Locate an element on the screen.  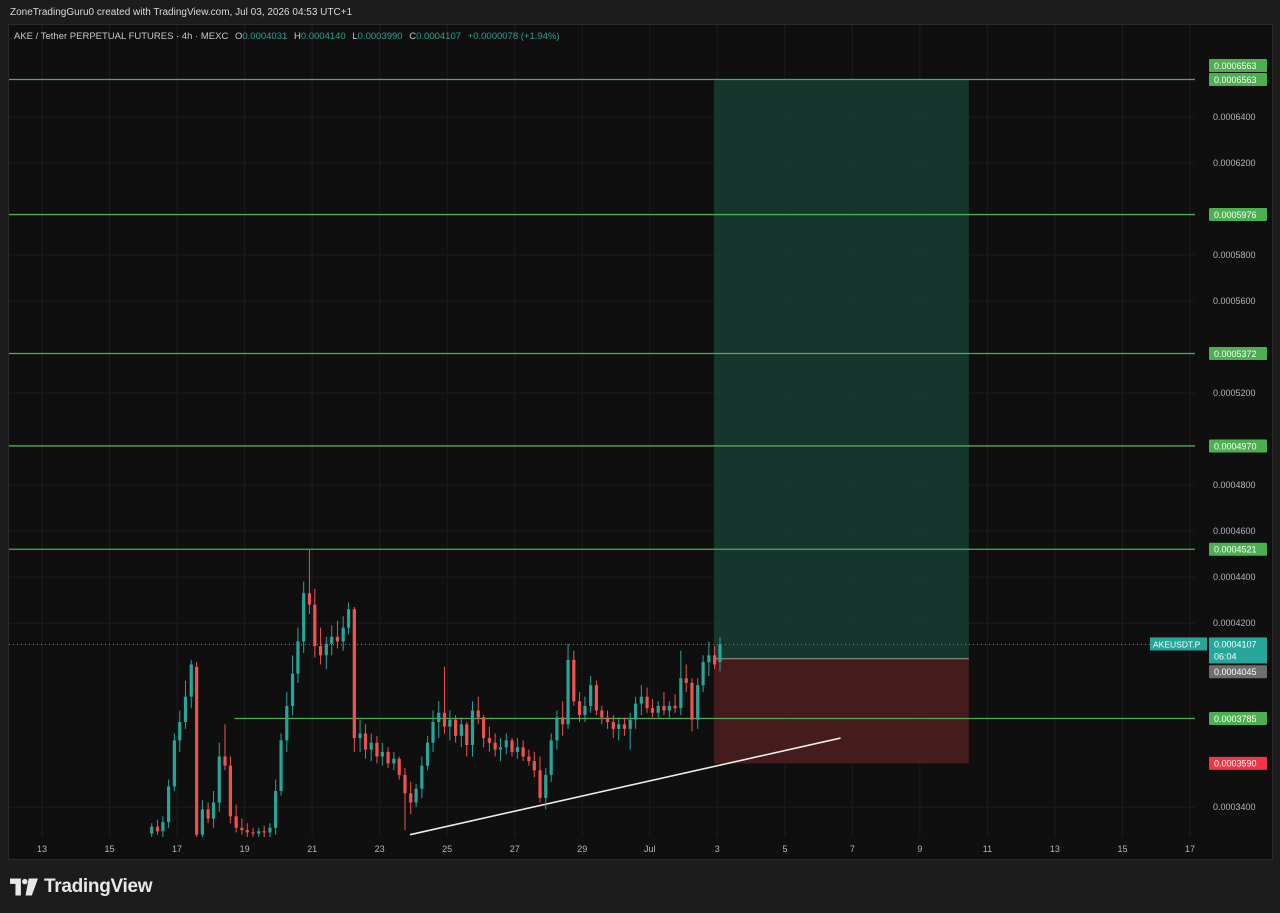
level-price-tag: 0.0004521 is located at coordinates (1235, 550).